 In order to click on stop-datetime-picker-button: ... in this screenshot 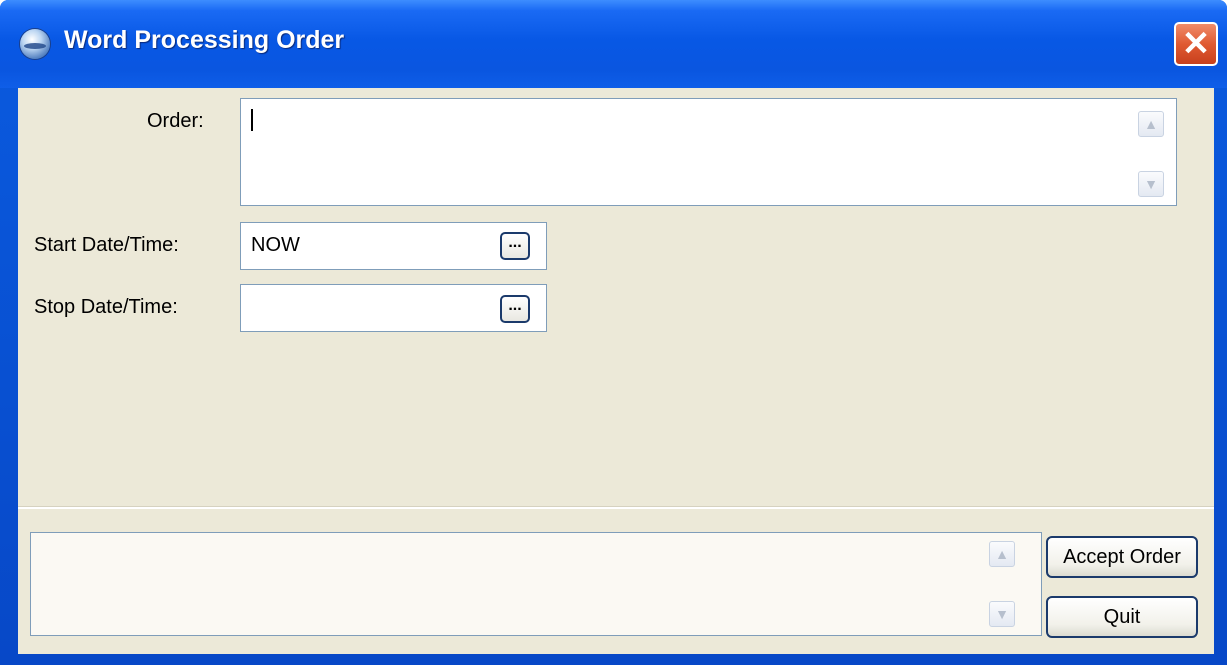, I will do `click(515, 309)`.